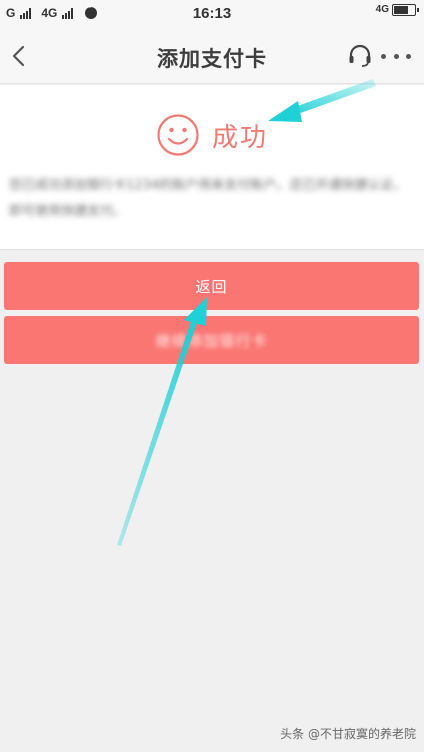 Image resolution: width=424 pixels, height=752 pixels. I want to click on watermark-text: 头条 @不甘寂寞的养老院, so click(348, 734).